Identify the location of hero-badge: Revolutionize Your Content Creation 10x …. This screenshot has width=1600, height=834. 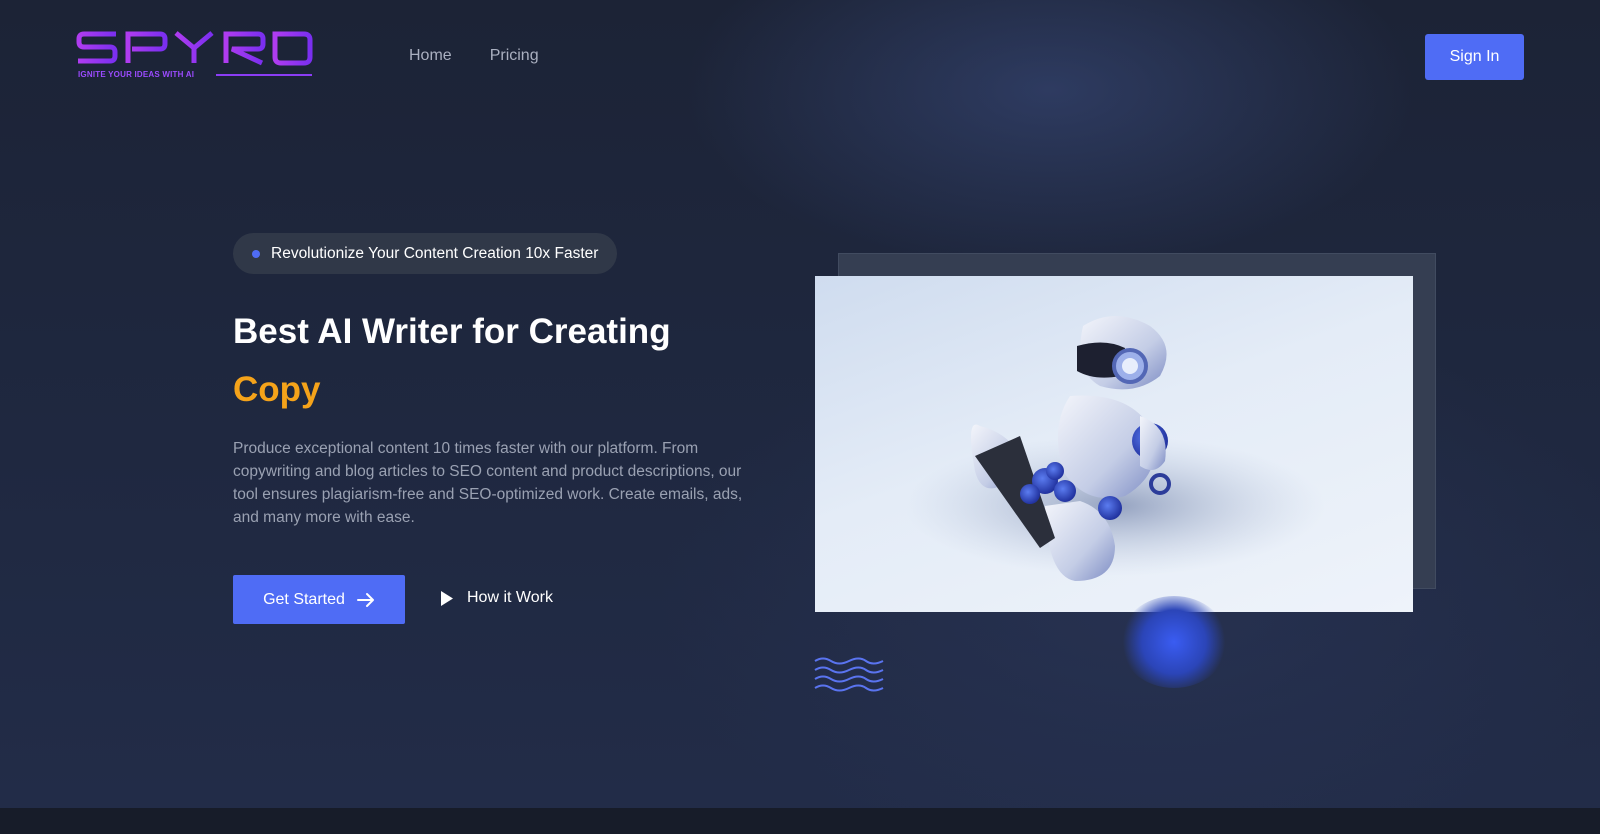
(425, 253).